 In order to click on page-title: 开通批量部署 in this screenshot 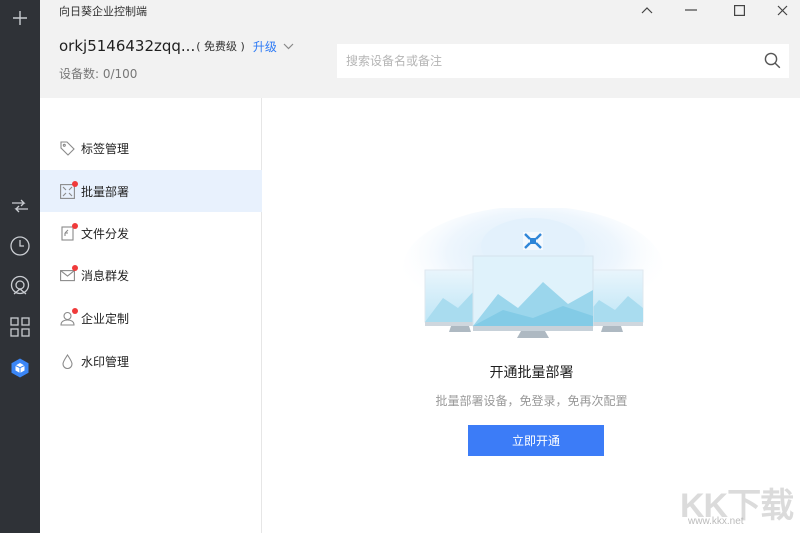, I will do `click(531, 373)`.